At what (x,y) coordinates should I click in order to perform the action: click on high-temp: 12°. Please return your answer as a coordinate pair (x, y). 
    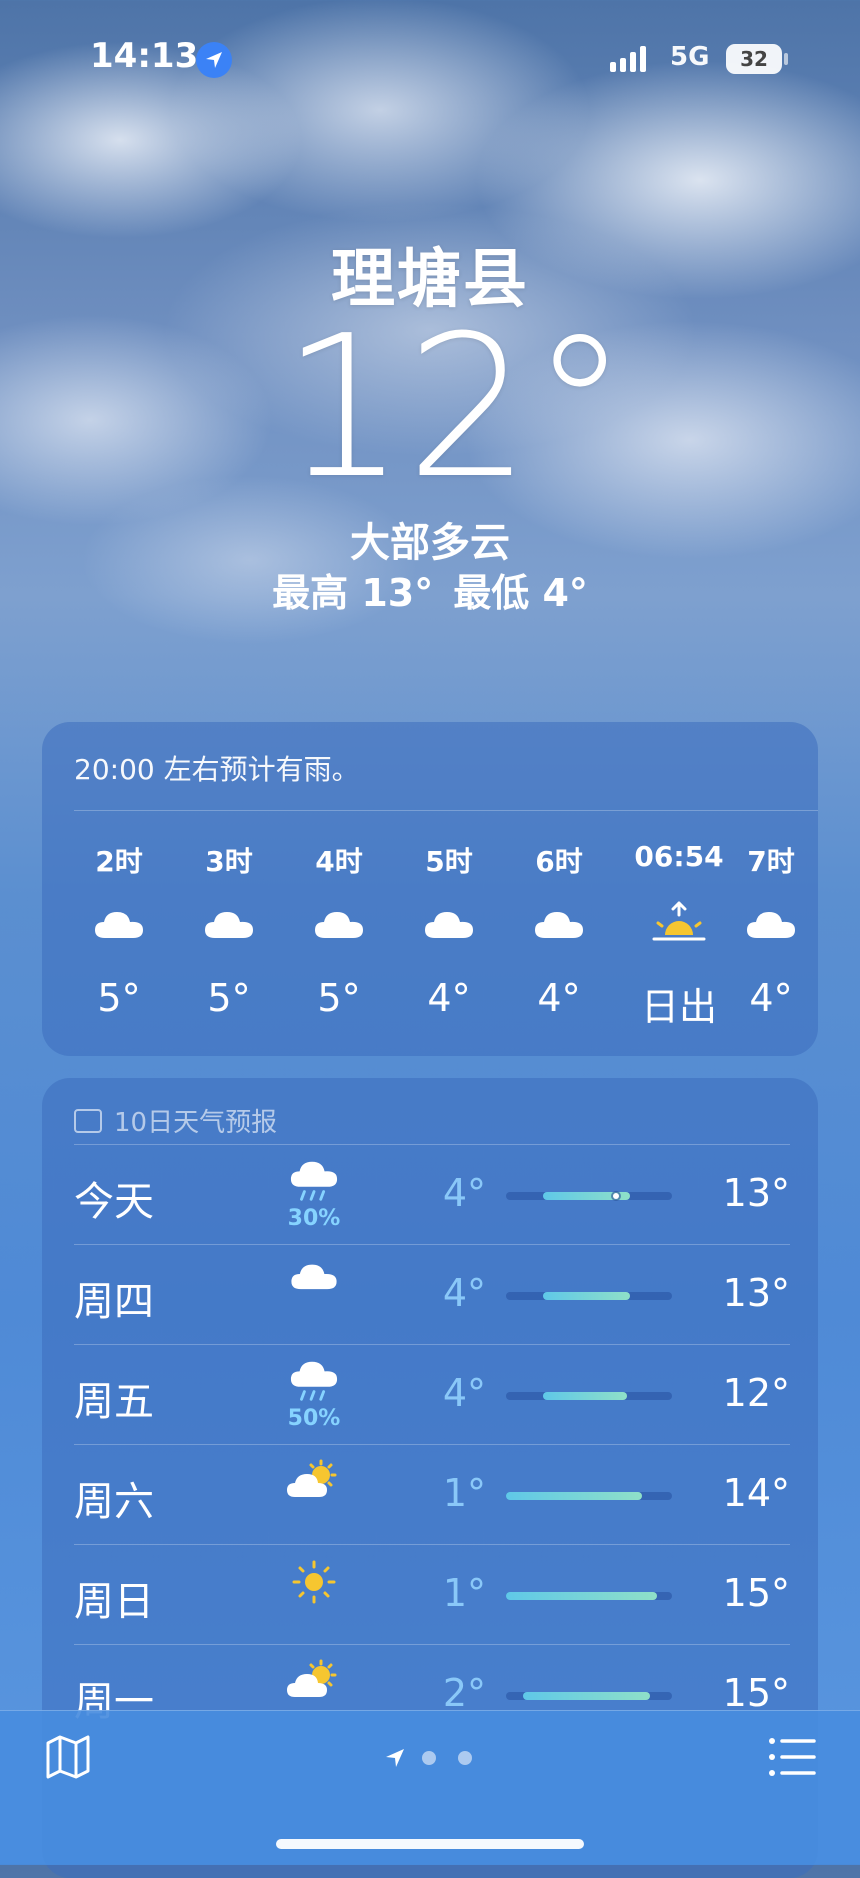
    Looking at the image, I should click on (756, 1393).